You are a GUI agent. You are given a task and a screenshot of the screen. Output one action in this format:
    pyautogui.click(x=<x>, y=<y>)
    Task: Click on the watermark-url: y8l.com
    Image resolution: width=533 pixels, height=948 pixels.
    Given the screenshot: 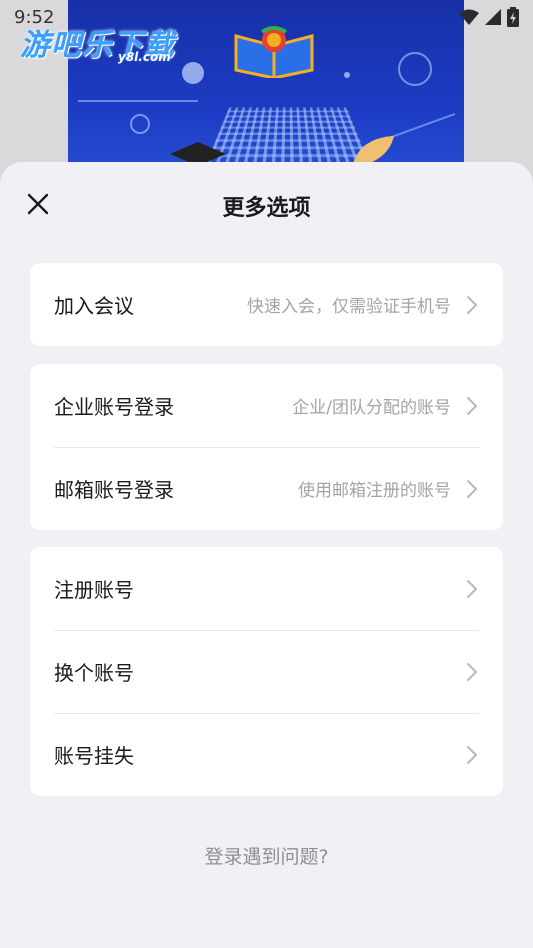 What is the action you would take?
    pyautogui.click(x=144, y=57)
    